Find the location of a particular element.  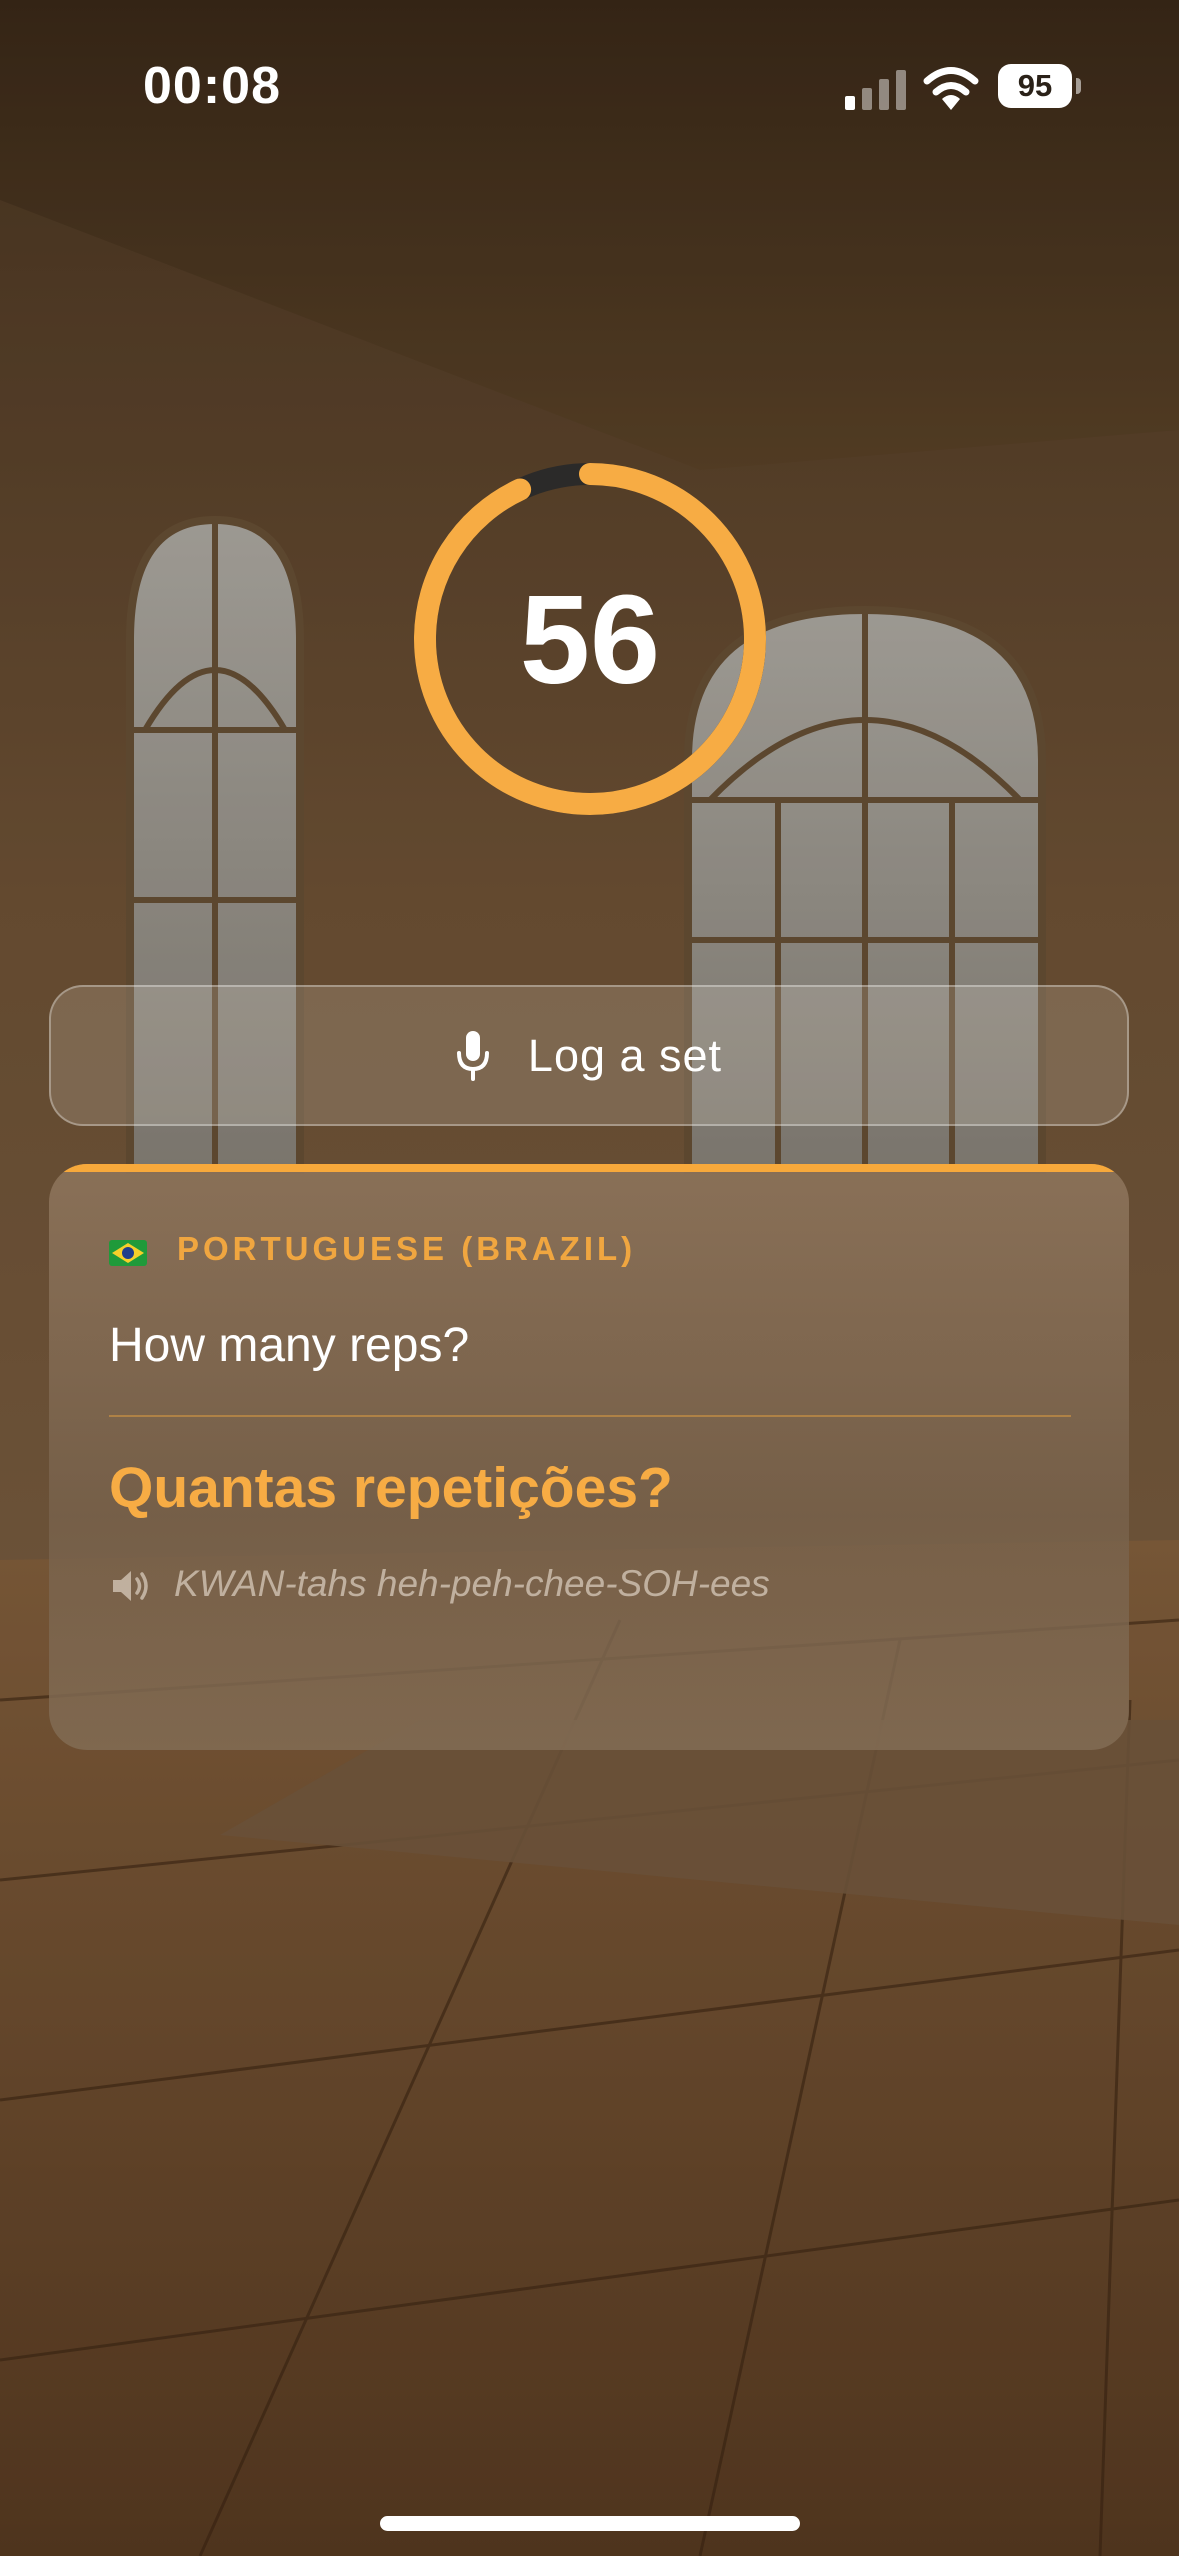

rest-timer: 56 is located at coordinates (590, 639).